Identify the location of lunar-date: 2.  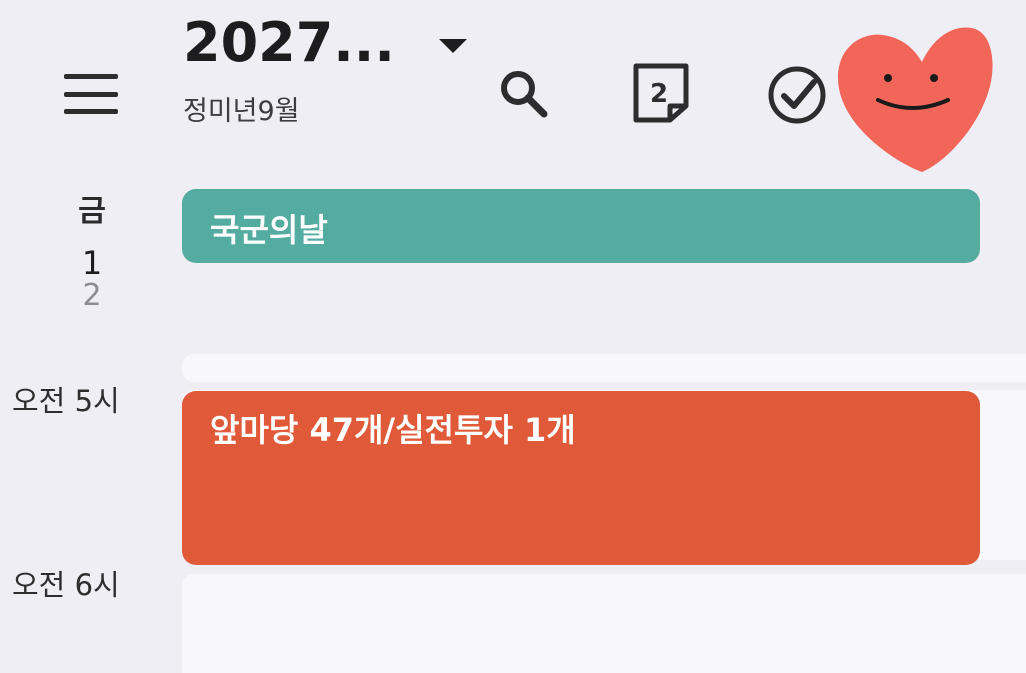
(92, 295).